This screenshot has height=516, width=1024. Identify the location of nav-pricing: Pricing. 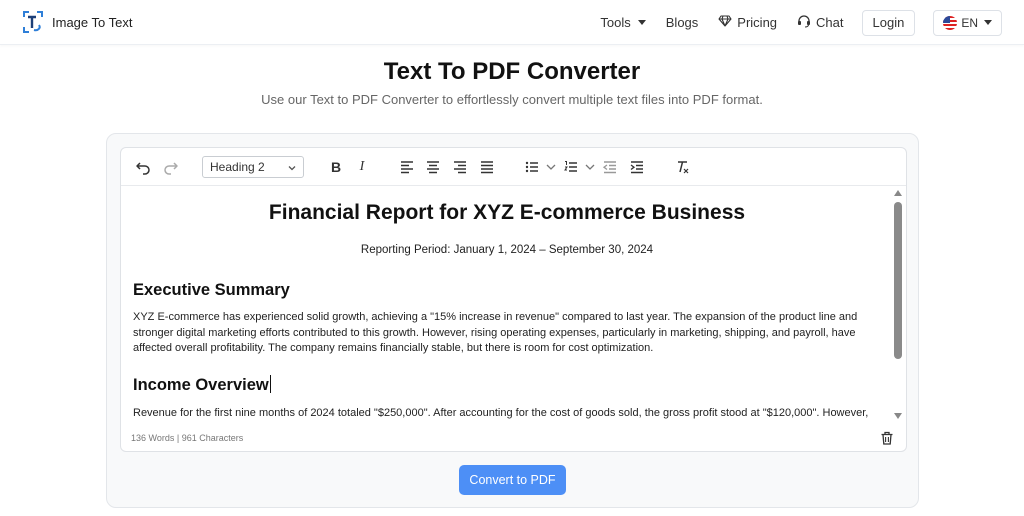
(747, 22).